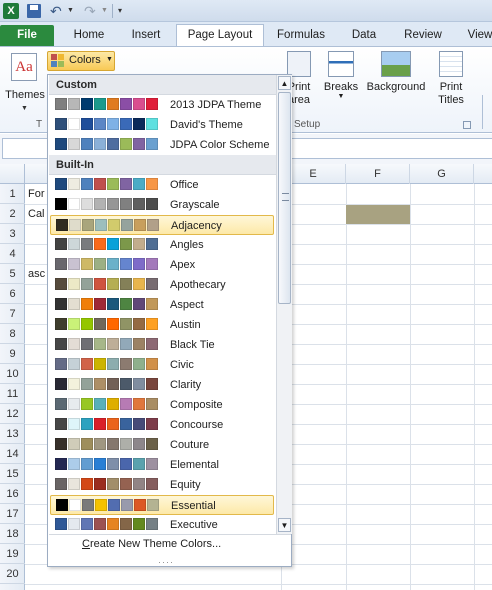  I want to click on row-header: 17, so click(12, 514).